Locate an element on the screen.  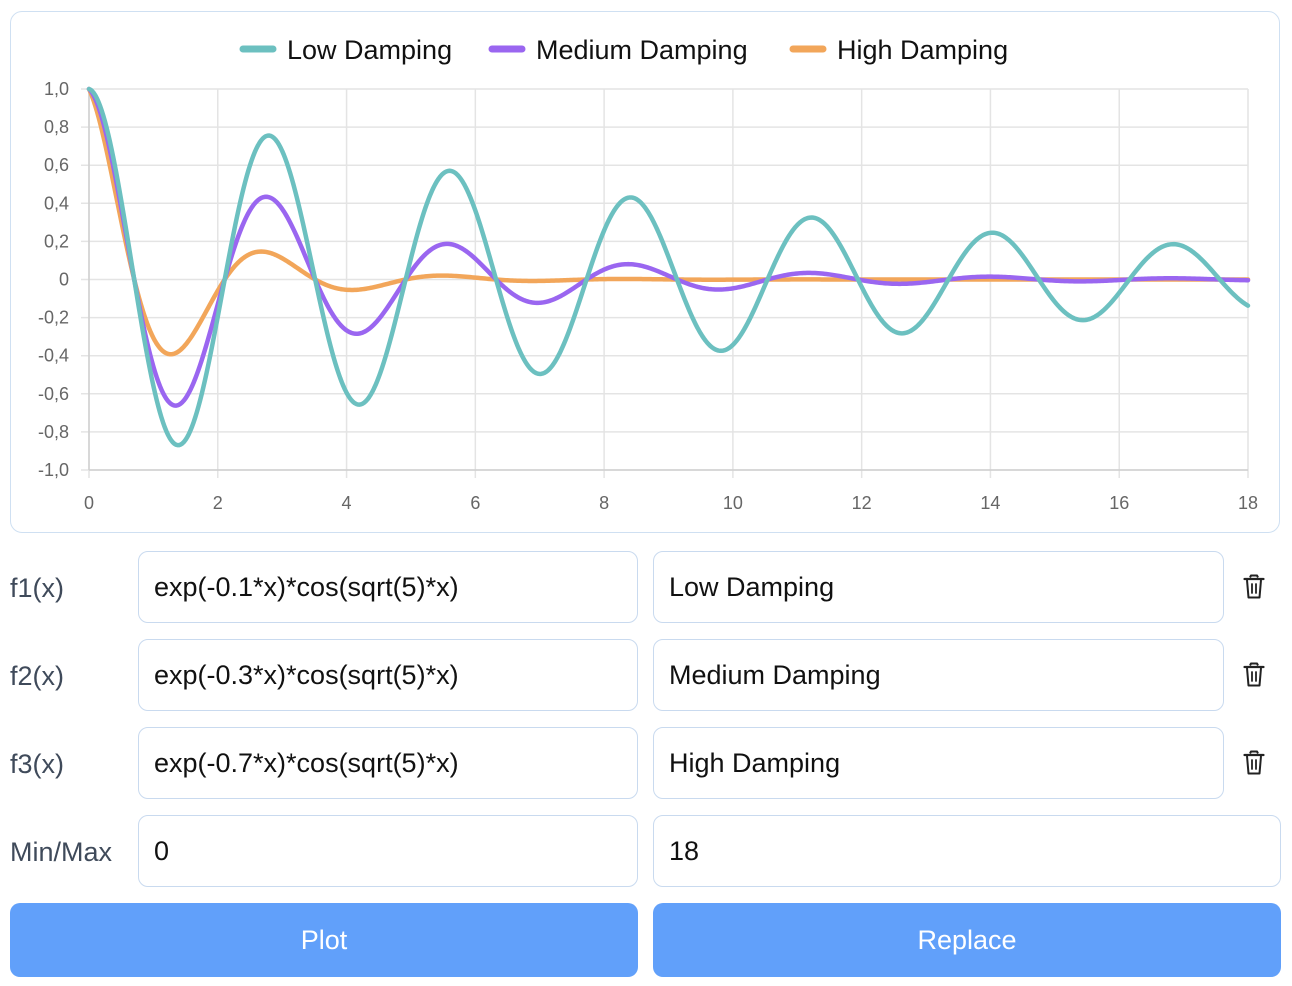
range-max-input is located at coordinates (967, 851).